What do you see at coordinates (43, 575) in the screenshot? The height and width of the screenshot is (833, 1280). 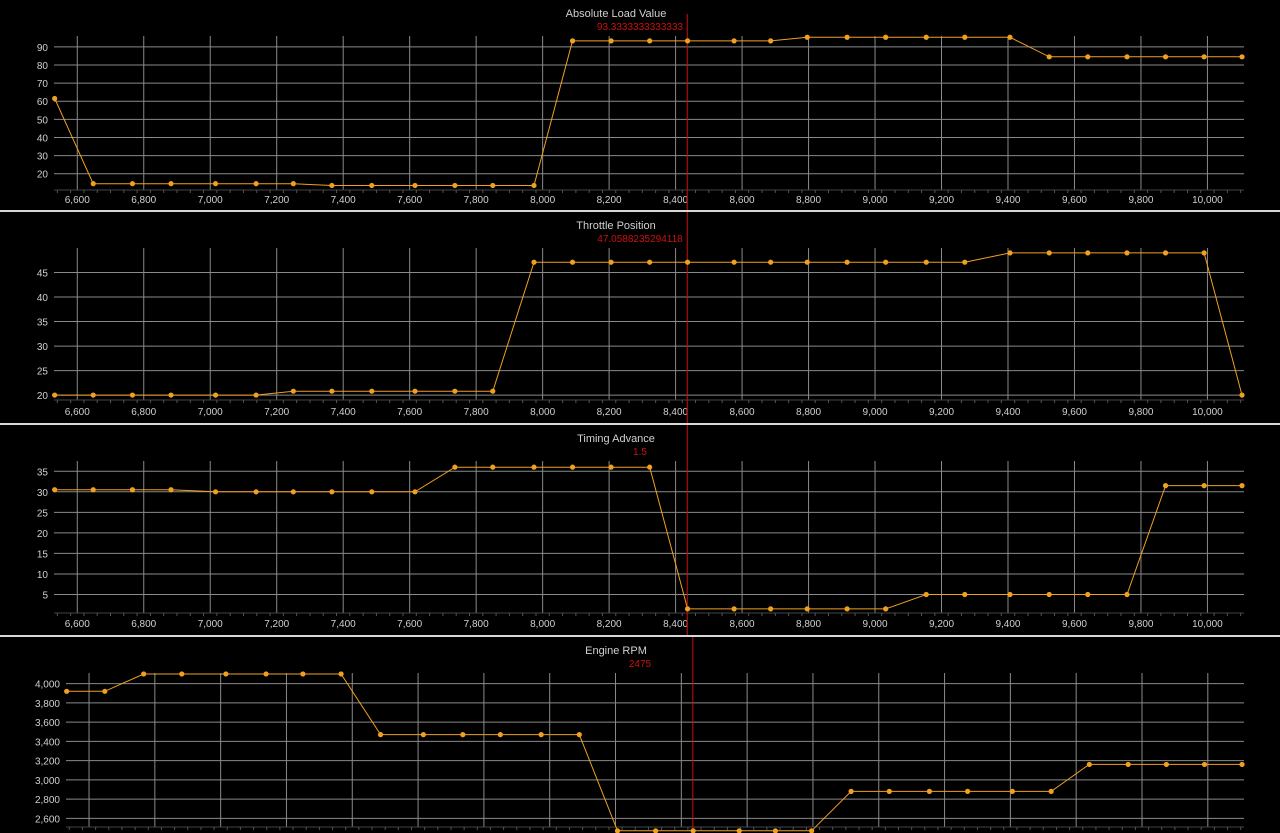 I see `y-tick-label: 10` at bounding box center [43, 575].